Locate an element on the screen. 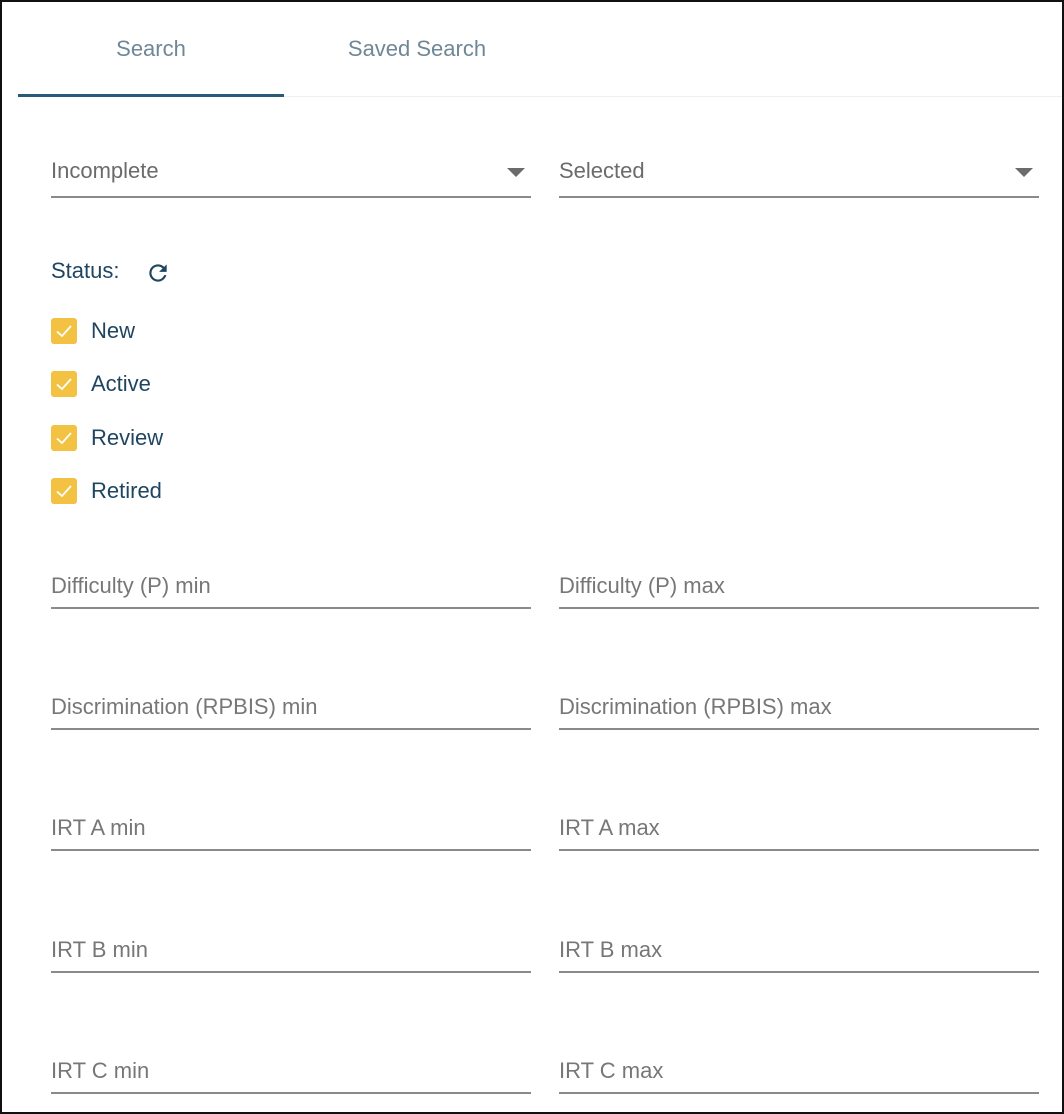  tab-saved-search-label: Saved Search is located at coordinates (417, 48).